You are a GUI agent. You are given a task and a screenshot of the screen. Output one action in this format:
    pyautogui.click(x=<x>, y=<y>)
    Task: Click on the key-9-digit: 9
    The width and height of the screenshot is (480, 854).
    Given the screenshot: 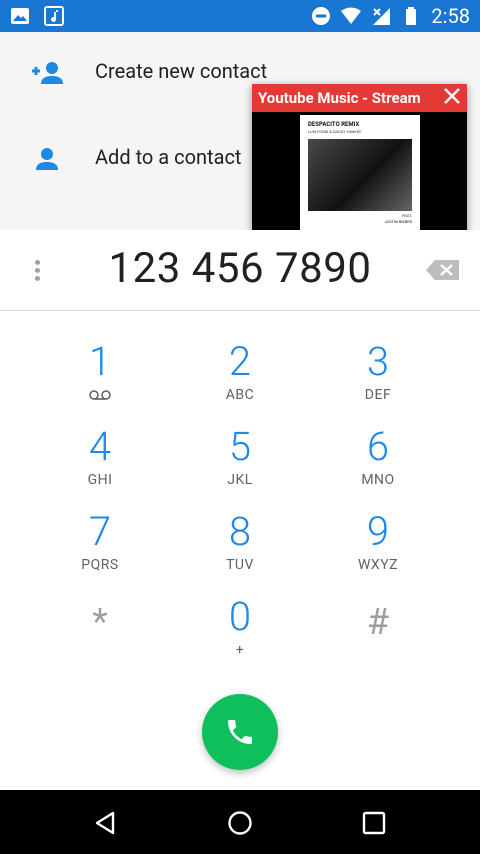 What is the action you would take?
    pyautogui.click(x=378, y=531)
    